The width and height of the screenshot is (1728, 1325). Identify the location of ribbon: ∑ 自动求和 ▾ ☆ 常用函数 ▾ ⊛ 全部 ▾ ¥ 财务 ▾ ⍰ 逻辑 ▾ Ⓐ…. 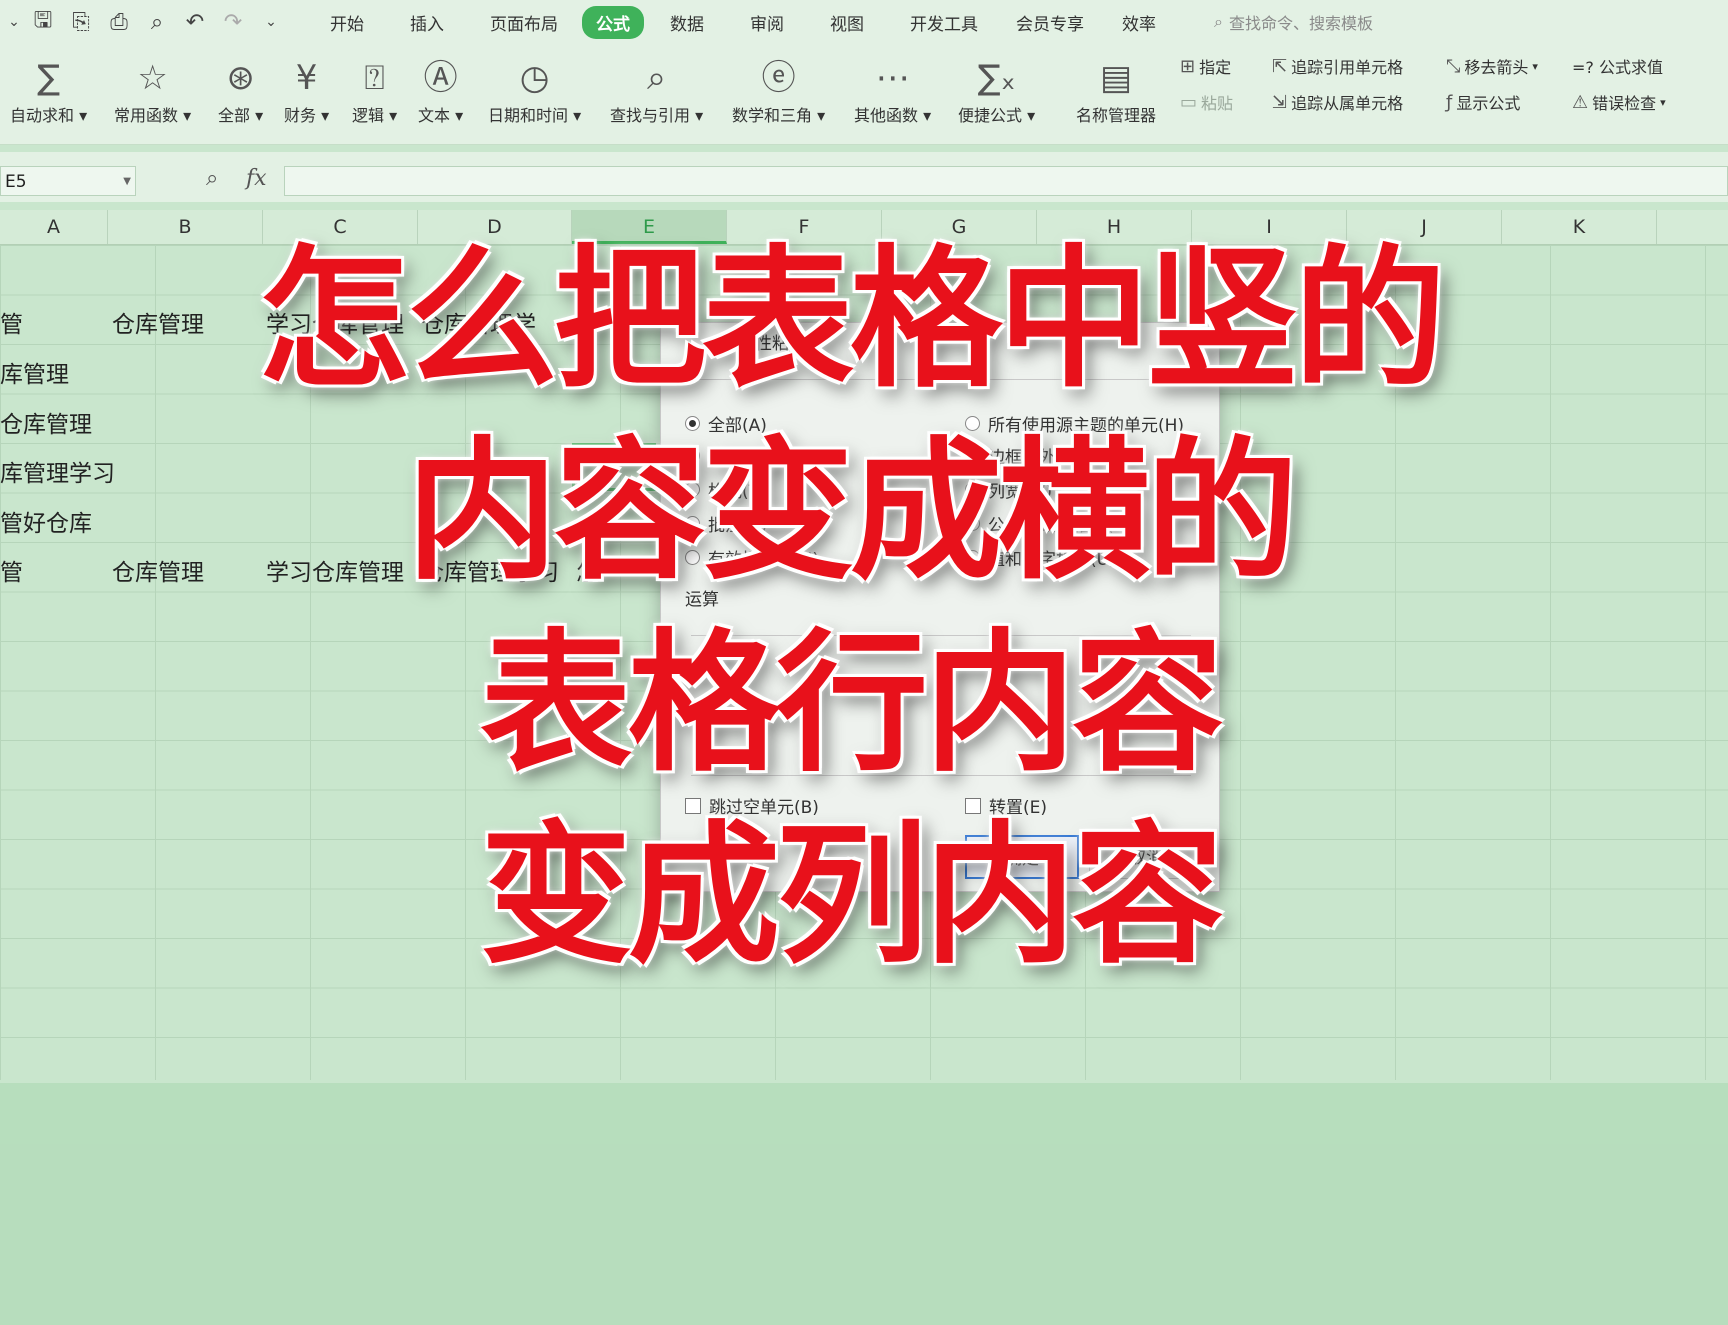
(864, 94).